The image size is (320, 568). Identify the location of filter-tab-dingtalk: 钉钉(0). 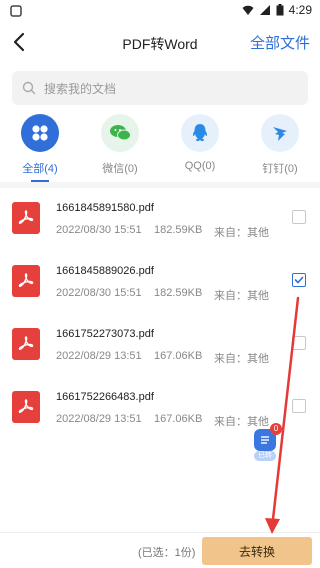
(280, 145).